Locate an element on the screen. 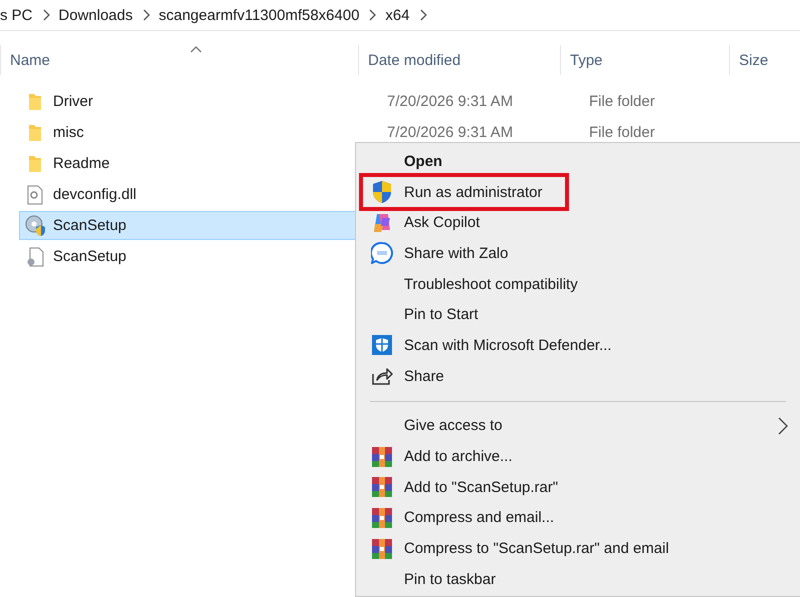  file-name: ScanSetup is located at coordinates (89, 225).